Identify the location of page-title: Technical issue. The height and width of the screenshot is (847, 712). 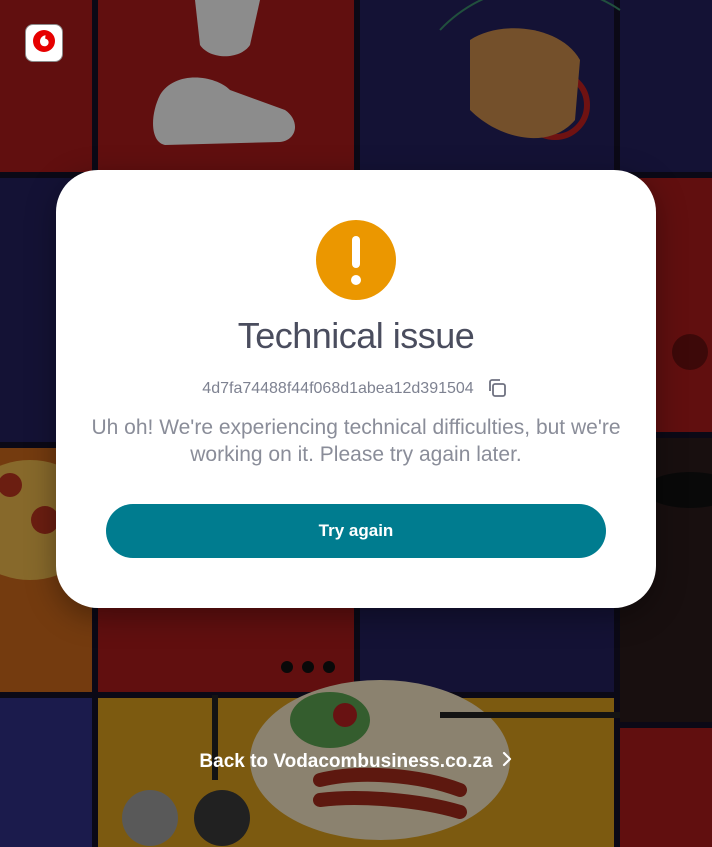
(356, 335).